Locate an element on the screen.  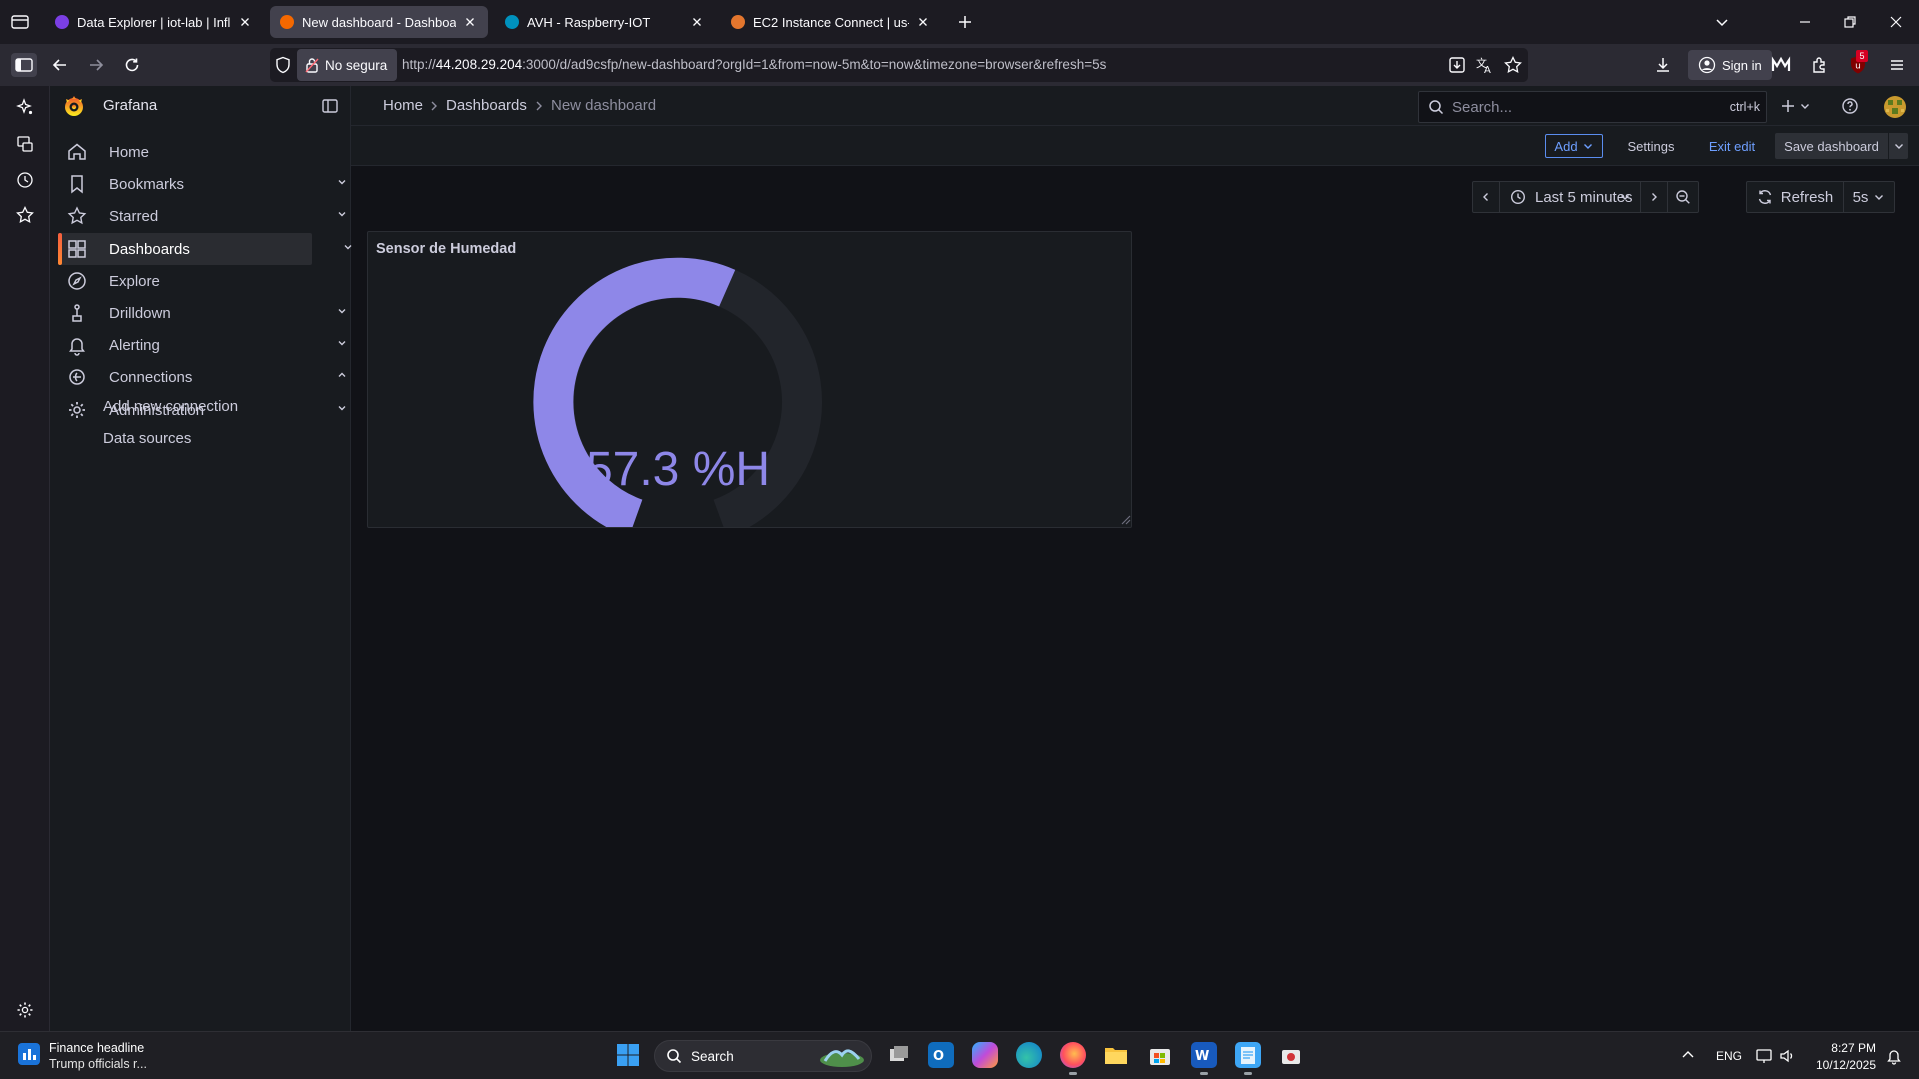
snipping-tool-icon is located at coordinates (1291, 1055).